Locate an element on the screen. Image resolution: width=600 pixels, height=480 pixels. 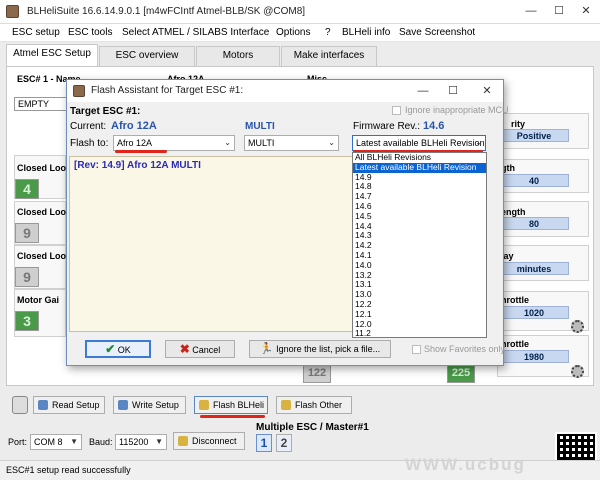
checkbox-icon is located at coordinates (396, 110).